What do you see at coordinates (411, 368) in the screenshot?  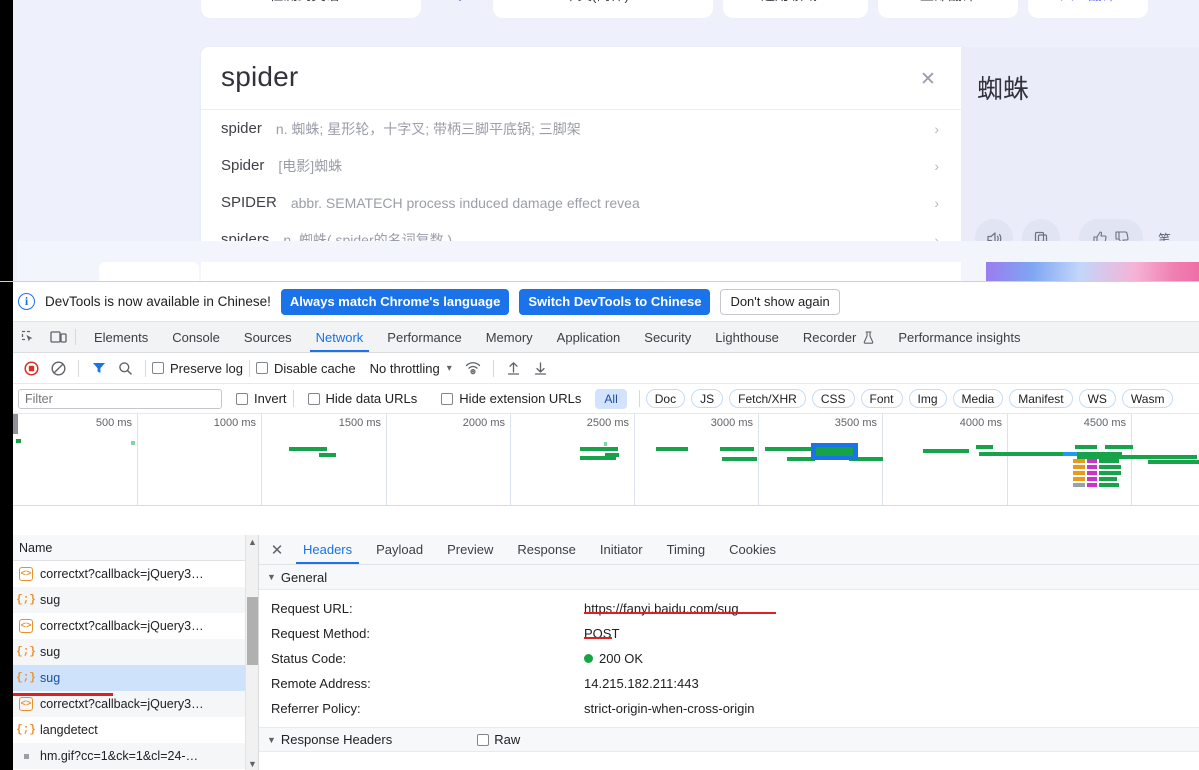 I see `throttling-select: No throttling ▾` at bounding box center [411, 368].